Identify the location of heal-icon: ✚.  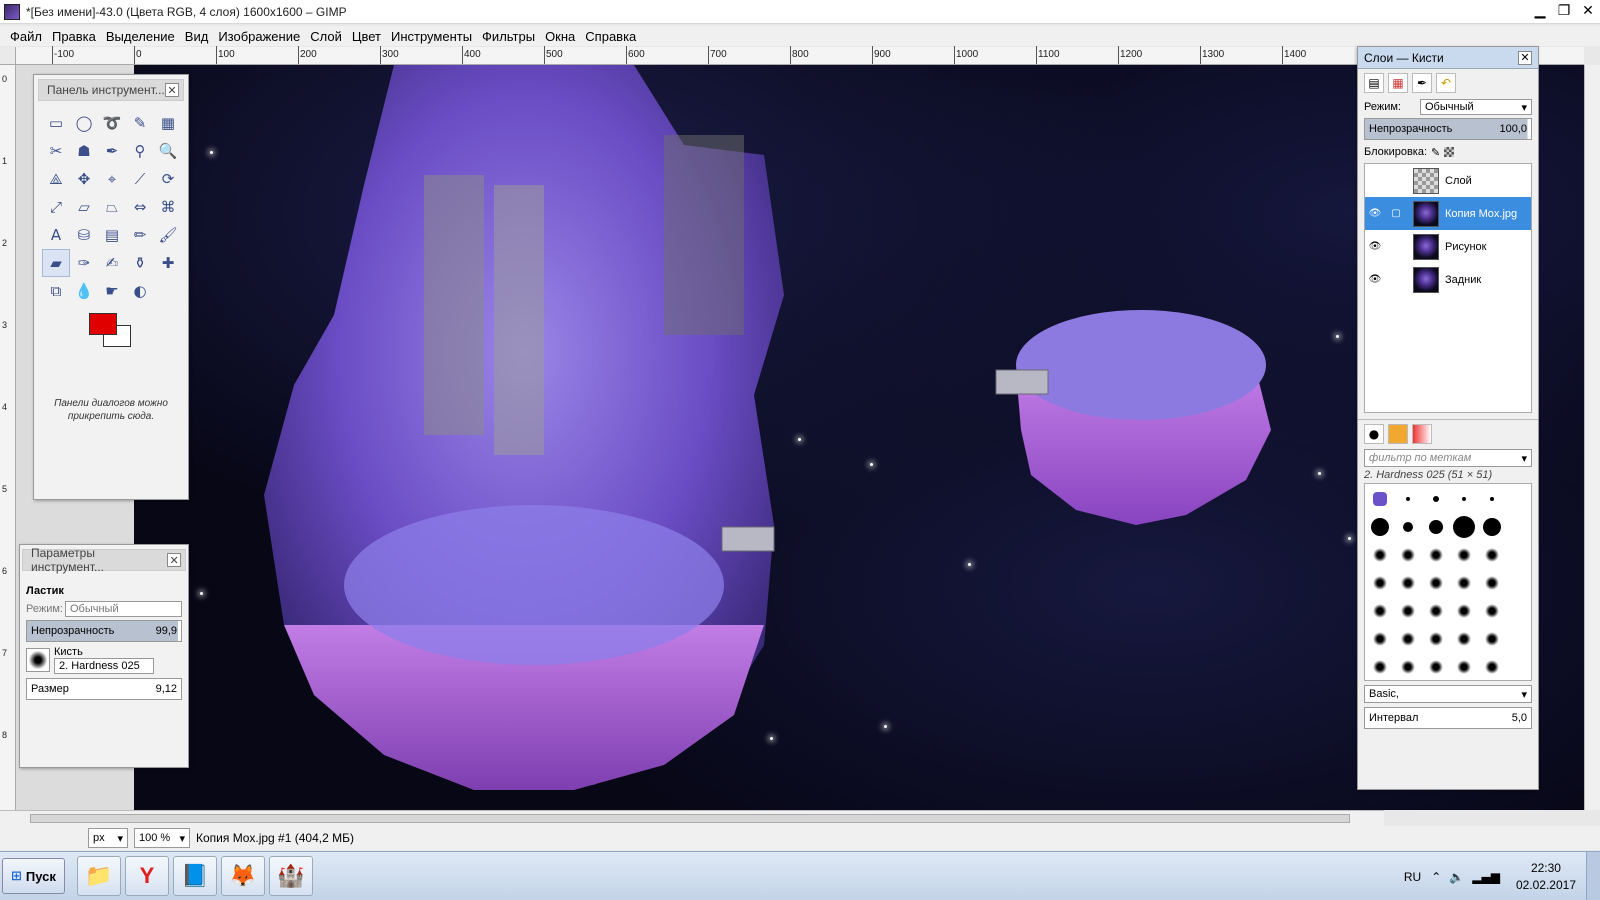
(168, 263).